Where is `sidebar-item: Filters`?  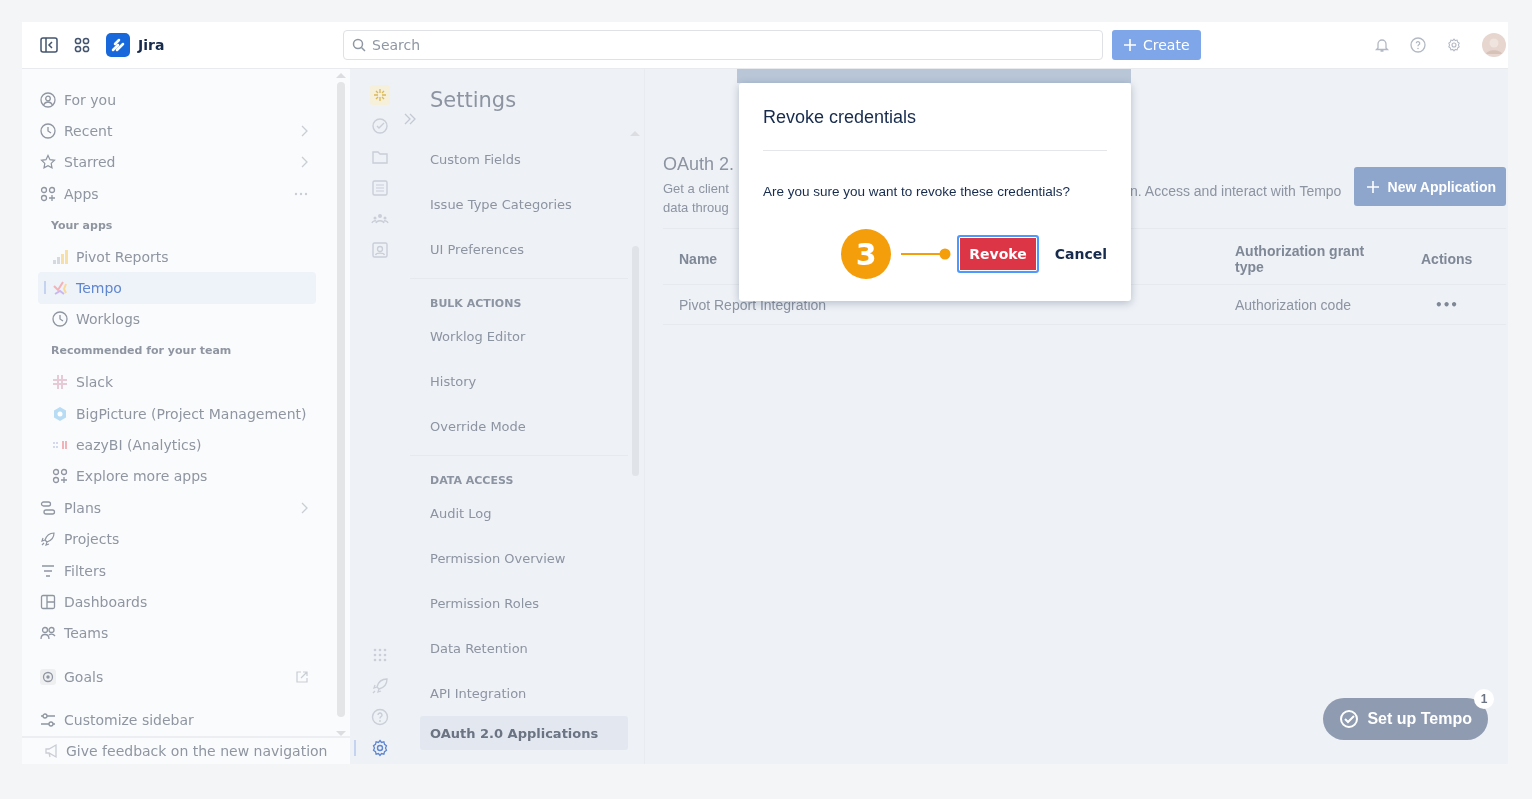 sidebar-item: Filters is located at coordinates (177, 570).